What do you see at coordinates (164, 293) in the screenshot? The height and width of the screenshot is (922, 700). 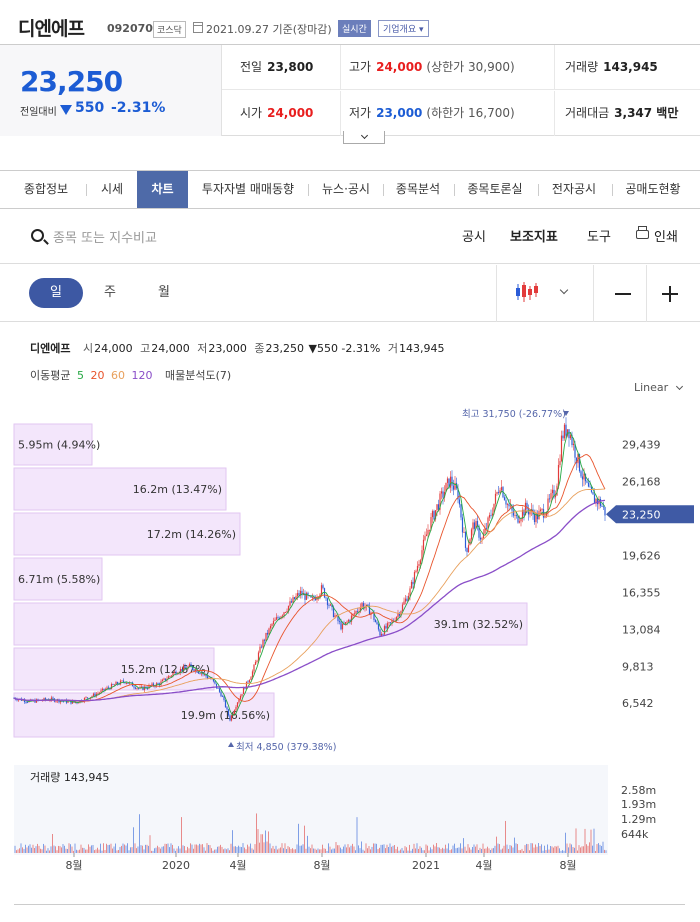 I see `period-month-button: 월` at bounding box center [164, 293].